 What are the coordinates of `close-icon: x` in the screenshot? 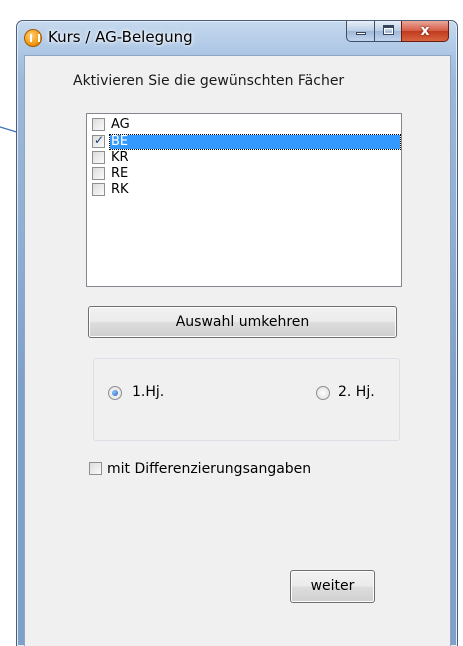 It's located at (425, 31).